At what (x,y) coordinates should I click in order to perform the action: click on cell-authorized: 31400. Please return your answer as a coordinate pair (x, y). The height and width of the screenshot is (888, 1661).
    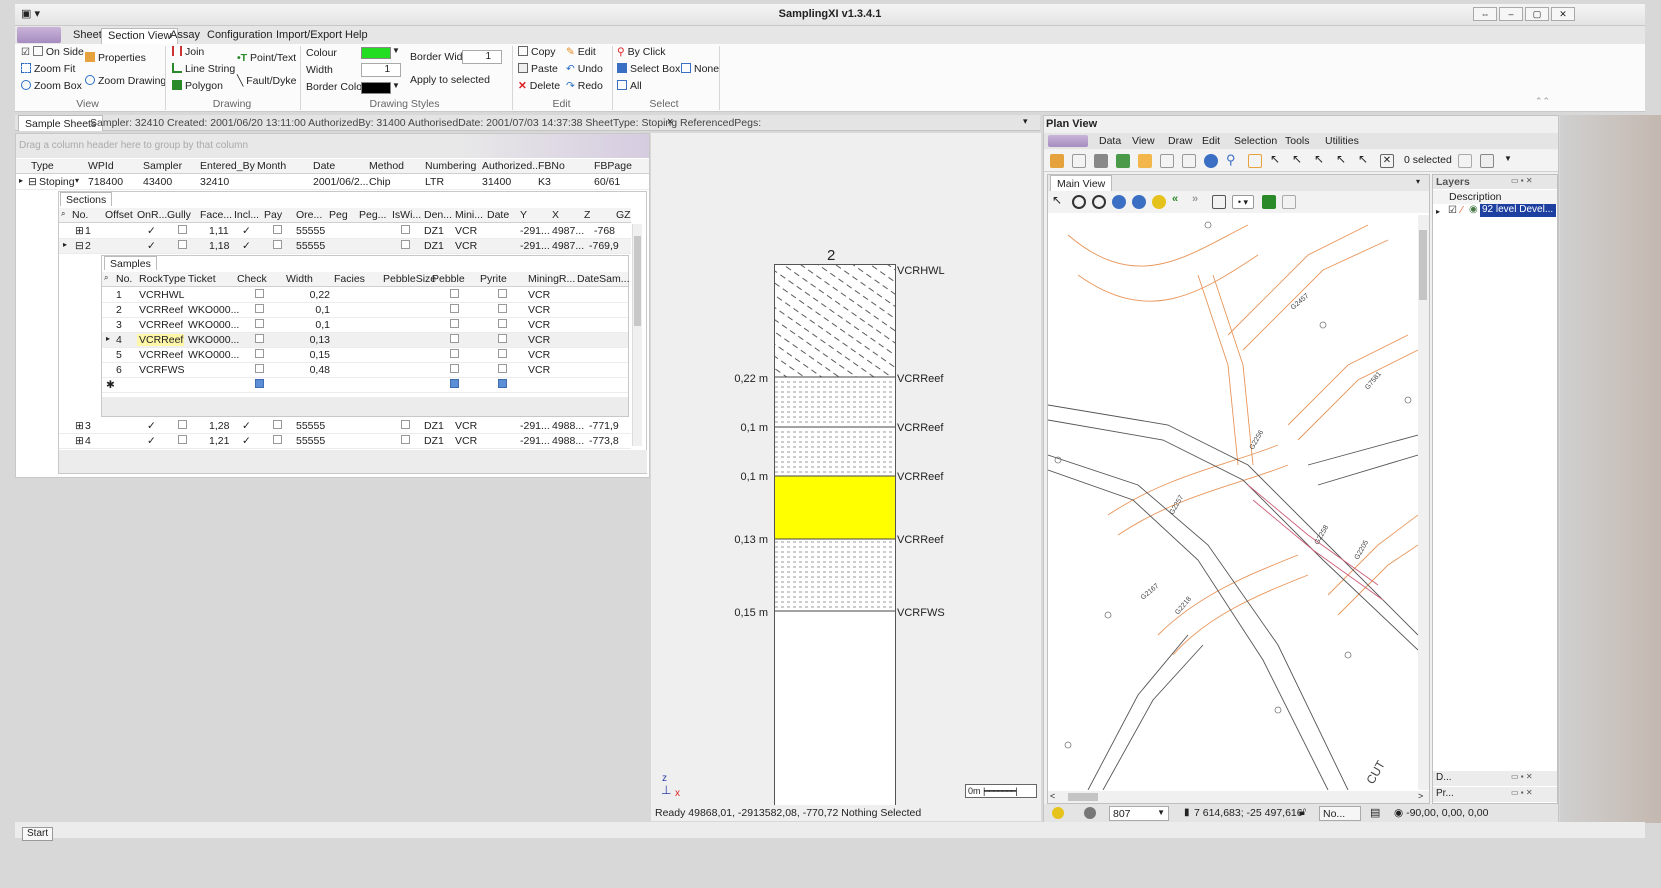
    Looking at the image, I should click on (496, 182).